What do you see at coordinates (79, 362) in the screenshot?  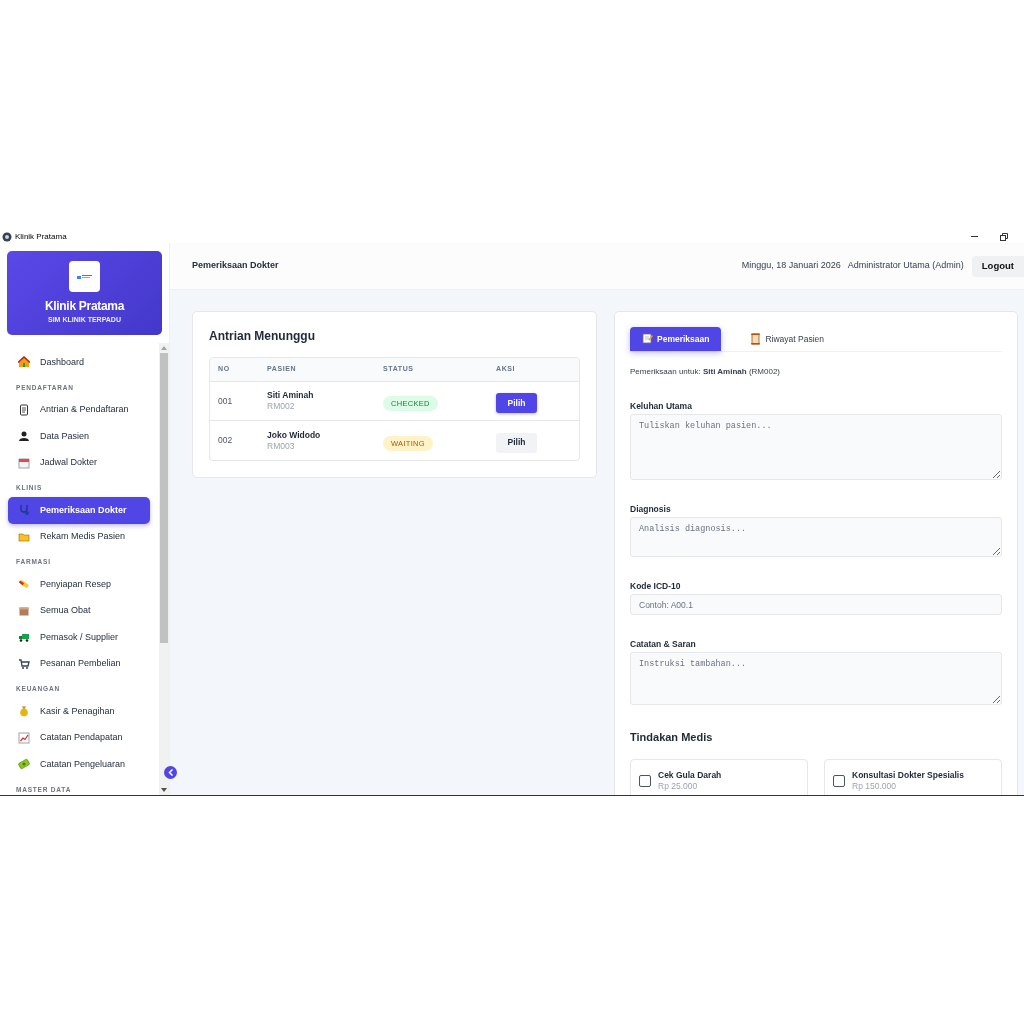 I see `sidebar-item: Dashboard` at bounding box center [79, 362].